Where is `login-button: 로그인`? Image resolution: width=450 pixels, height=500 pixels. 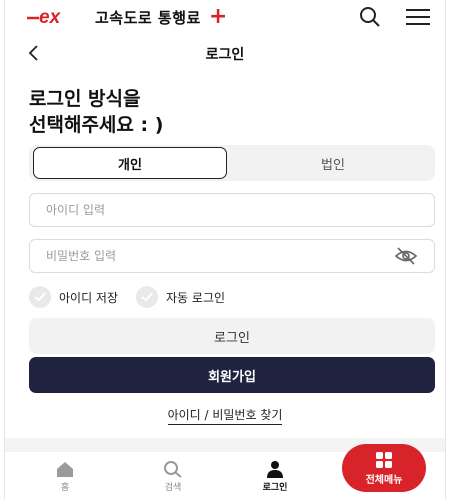 login-button: 로그인 is located at coordinates (232, 336).